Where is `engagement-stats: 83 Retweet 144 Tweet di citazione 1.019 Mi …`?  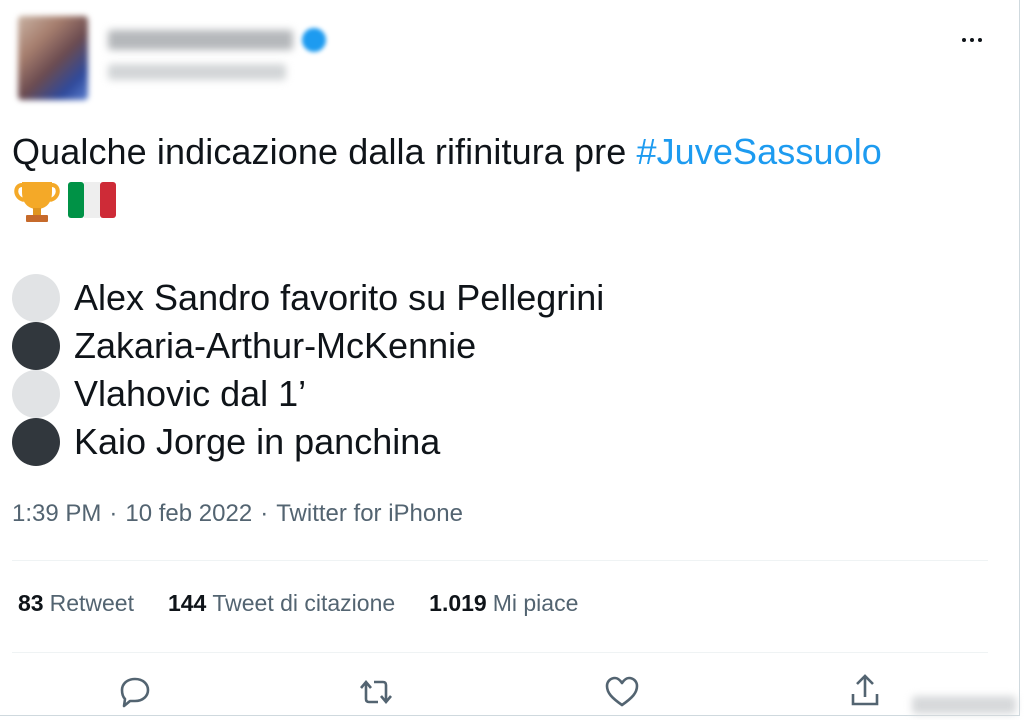
engagement-stats: 83 Retweet 144 Tweet di citazione 1.019 Mi … is located at coordinates (298, 603).